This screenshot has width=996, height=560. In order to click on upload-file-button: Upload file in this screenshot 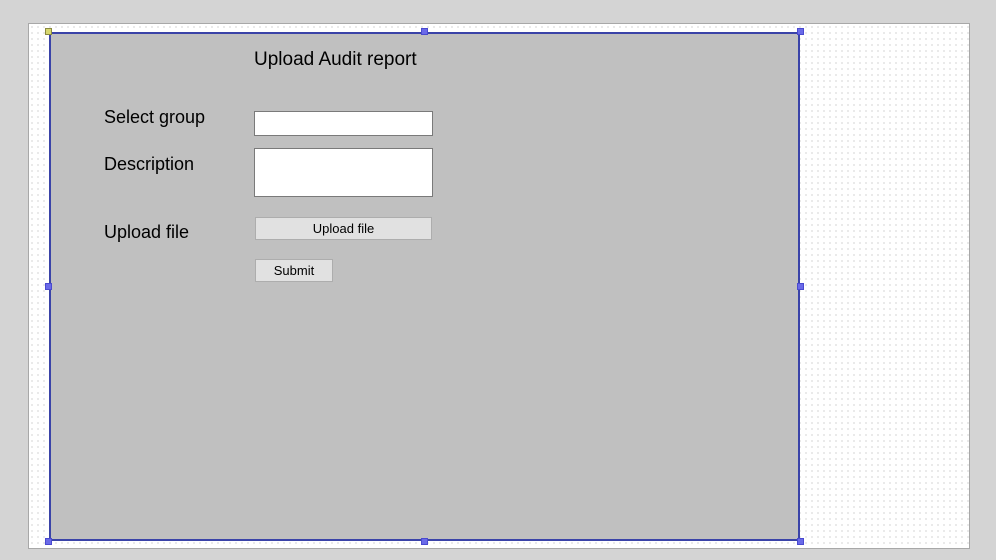, I will do `click(343, 228)`.